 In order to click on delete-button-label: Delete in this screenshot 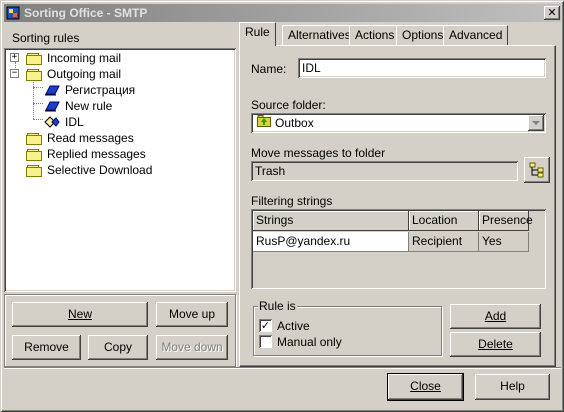, I will do `click(495, 344)`.